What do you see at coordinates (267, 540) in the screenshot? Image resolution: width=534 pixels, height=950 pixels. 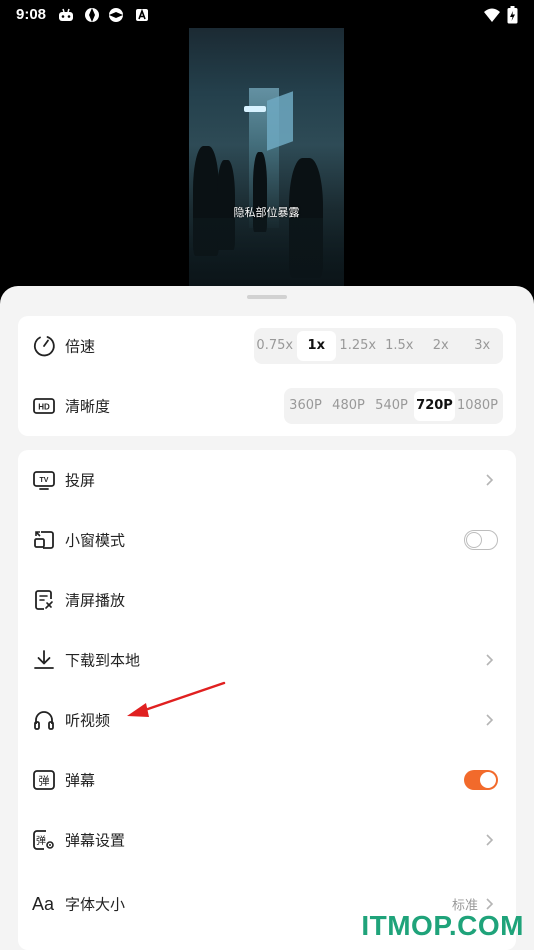 I see `menu-item-pip: 小窗模式` at bounding box center [267, 540].